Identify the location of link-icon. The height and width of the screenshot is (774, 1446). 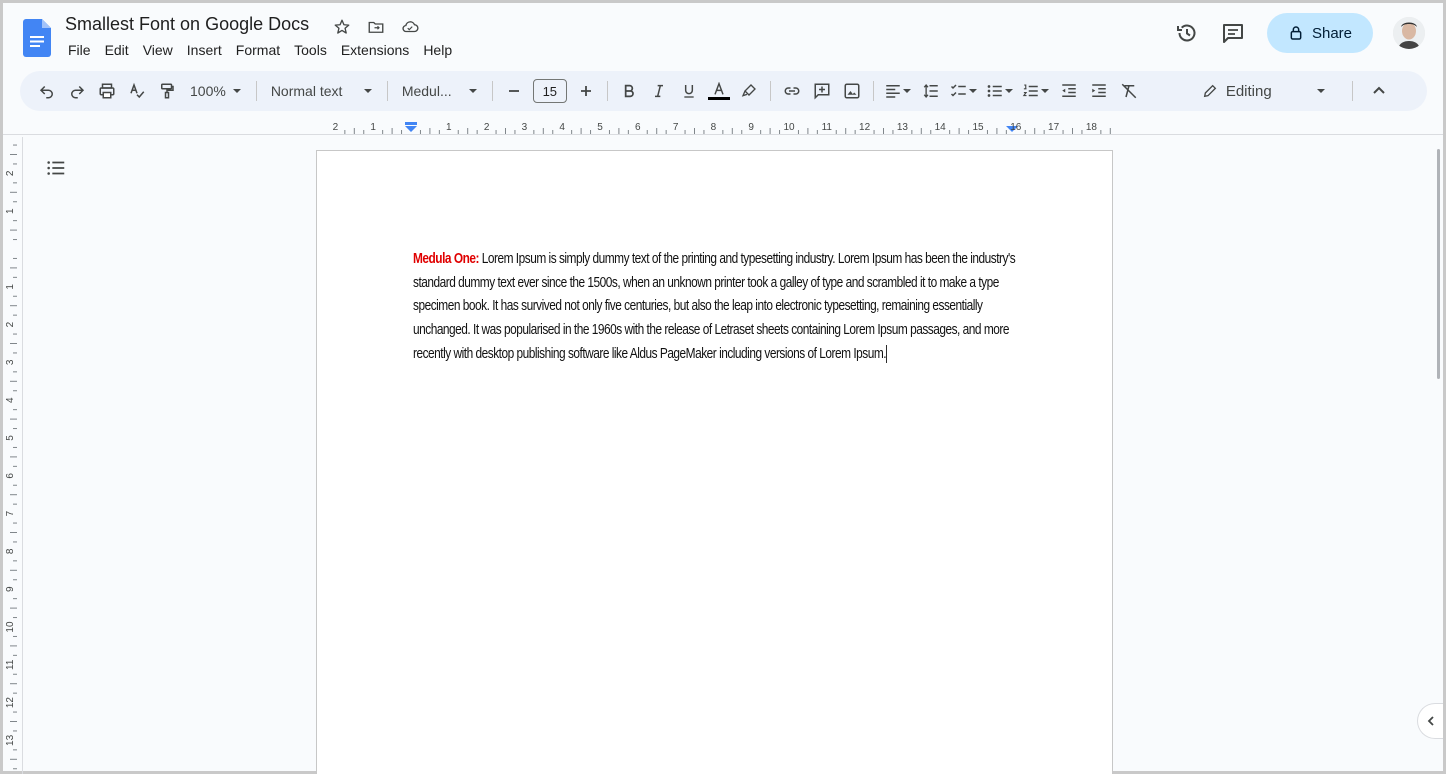
(792, 91).